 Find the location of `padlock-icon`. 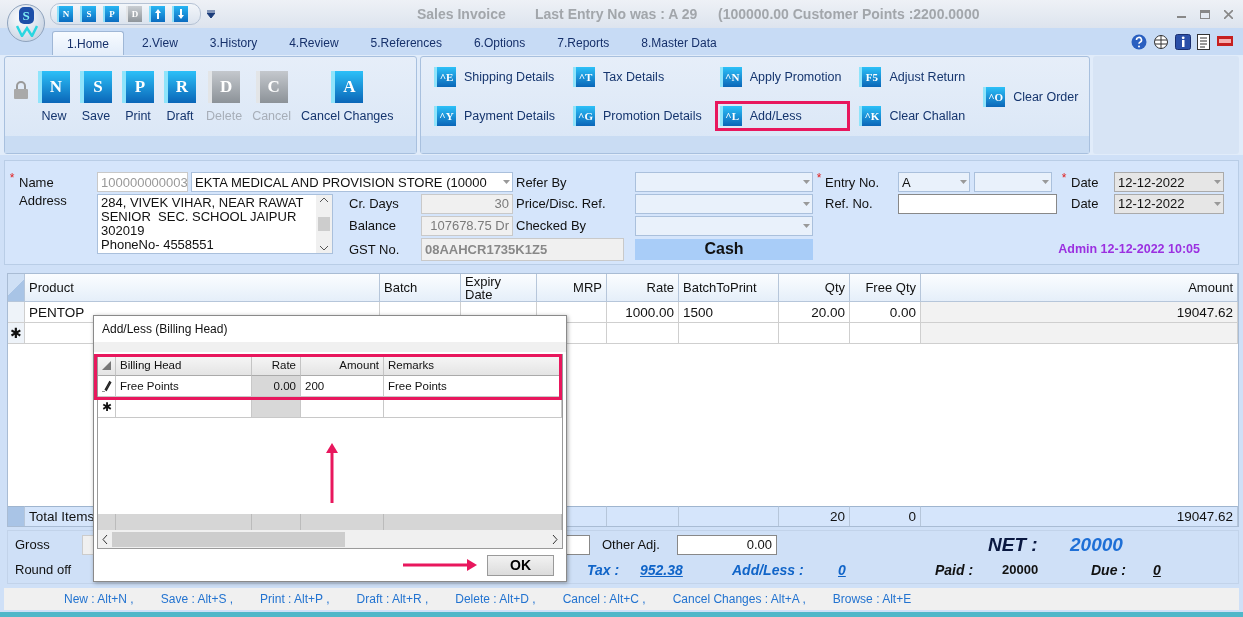

padlock-icon is located at coordinates (21, 89).